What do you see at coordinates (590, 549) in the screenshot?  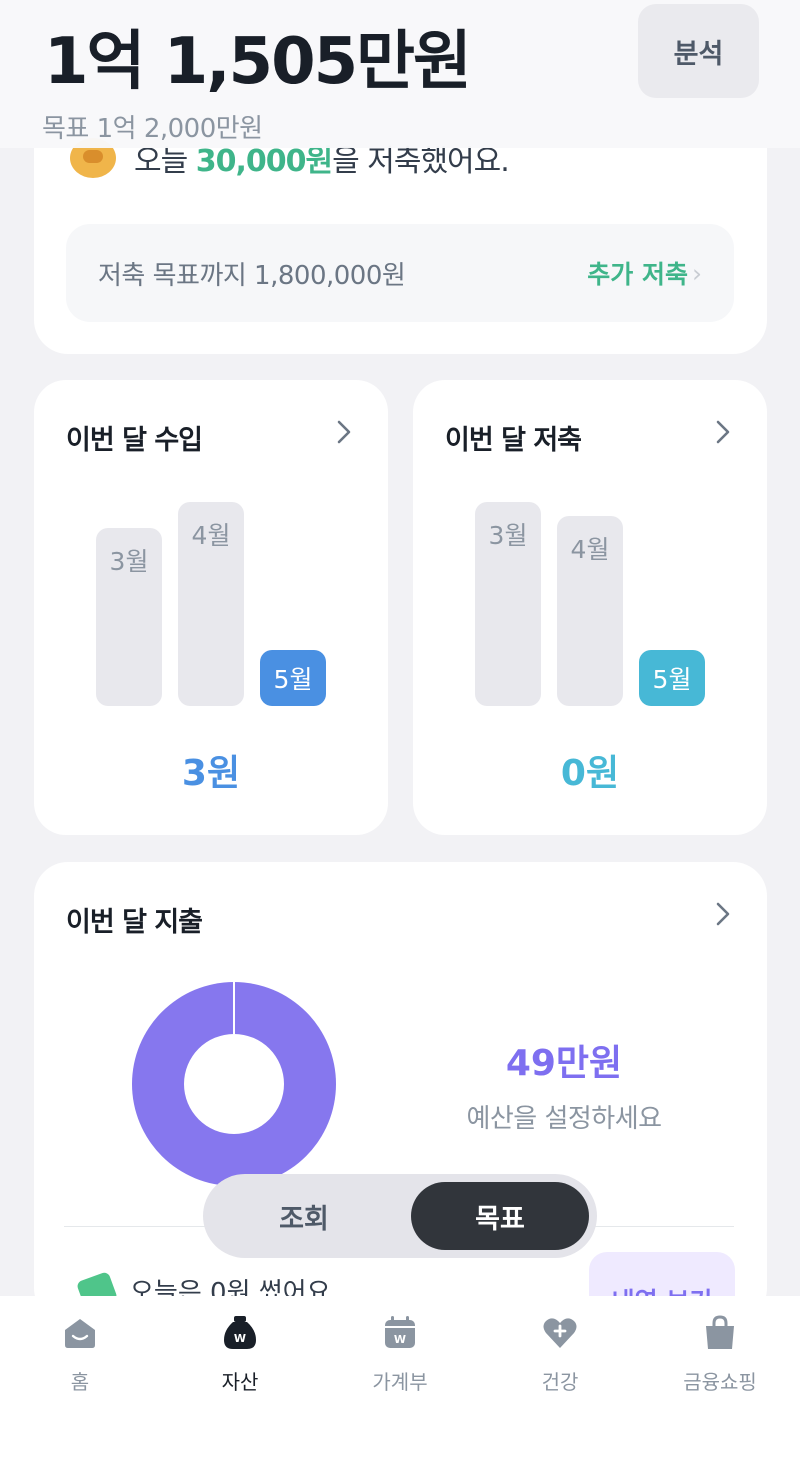 I see `saving-bar-april-label: 4월` at bounding box center [590, 549].